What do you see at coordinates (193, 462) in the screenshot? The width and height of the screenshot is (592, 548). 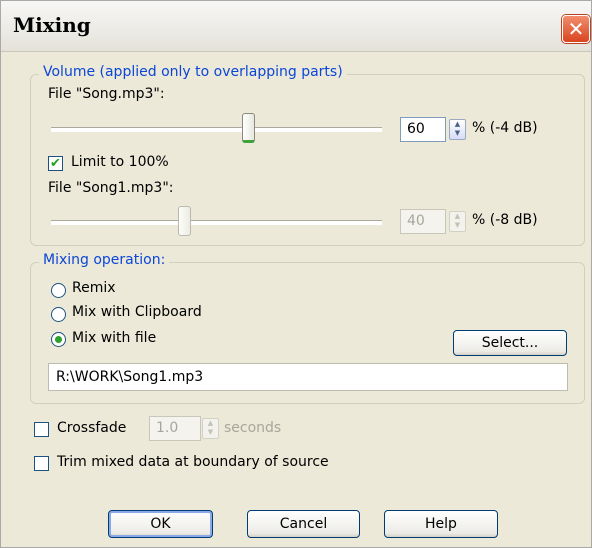 I see `trim-label: Trim mixed data at boundary of source` at bounding box center [193, 462].